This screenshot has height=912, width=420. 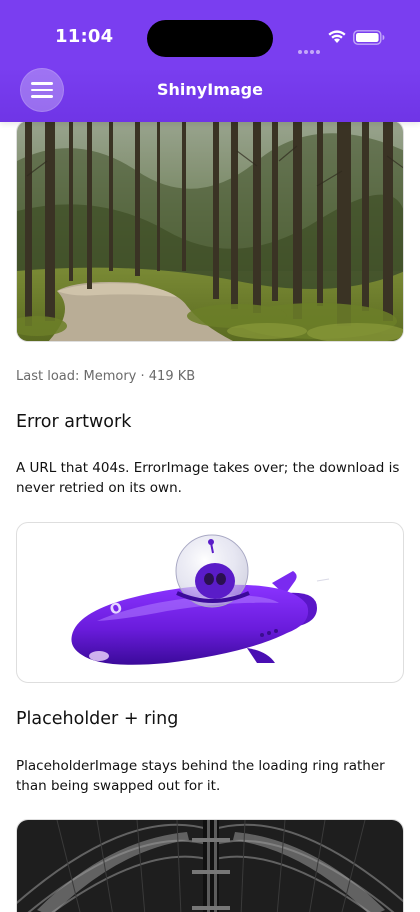 I want to click on wifi-icon, so click(x=337, y=36).